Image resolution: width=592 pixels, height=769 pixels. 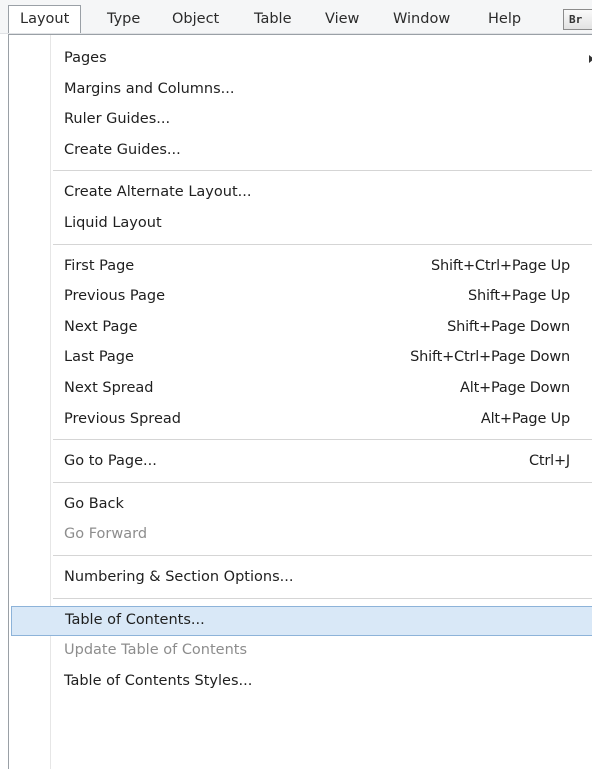 What do you see at coordinates (508, 327) in the screenshot?
I see `menu-item-shortcut: Shift+Page Down` at bounding box center [508, 327].